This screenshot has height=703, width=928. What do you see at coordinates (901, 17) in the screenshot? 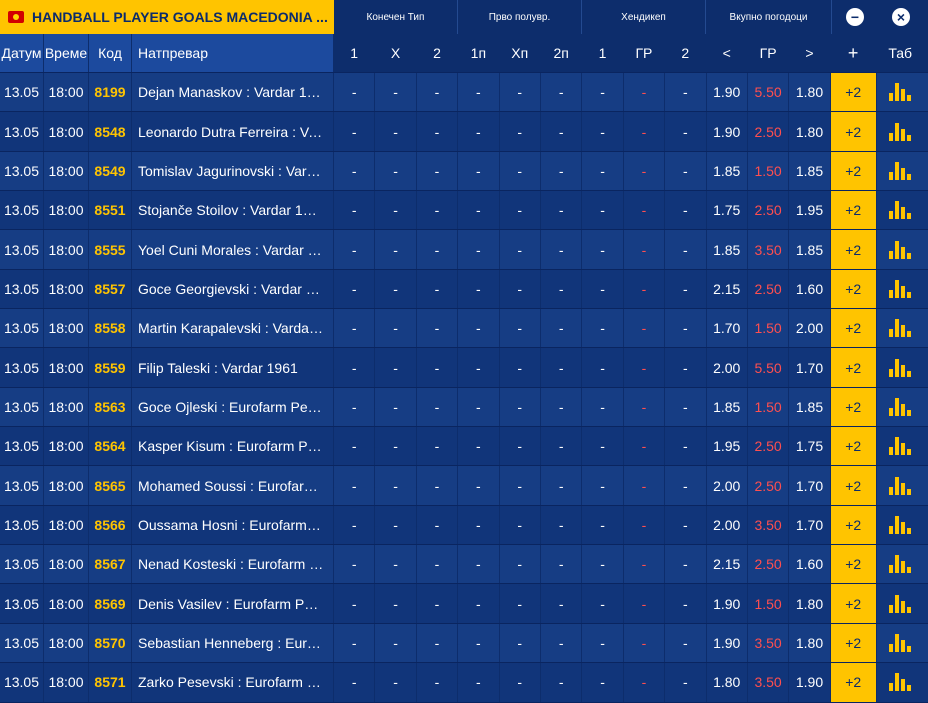
I see `close-button: ×` at bounding box center [901, 17].